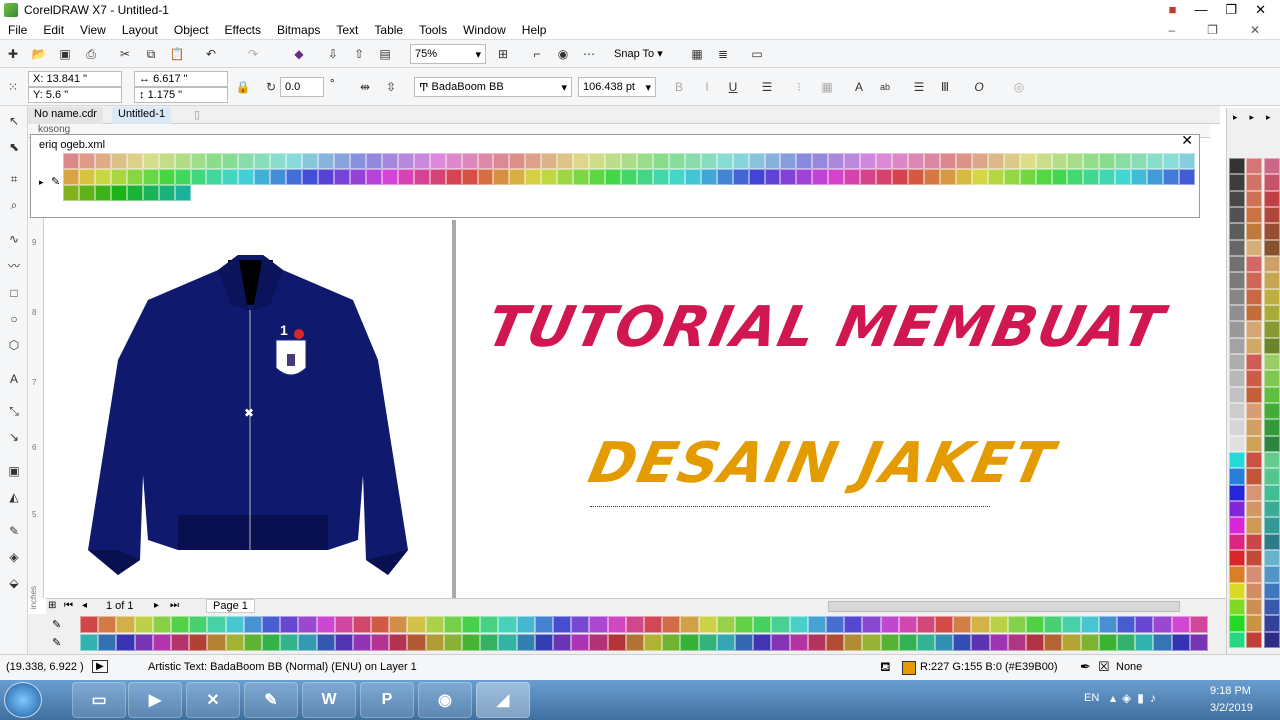 This screenshot has height=720, width=1280. I want to click on drop-cap-icon: ▦, so click(827, 87).